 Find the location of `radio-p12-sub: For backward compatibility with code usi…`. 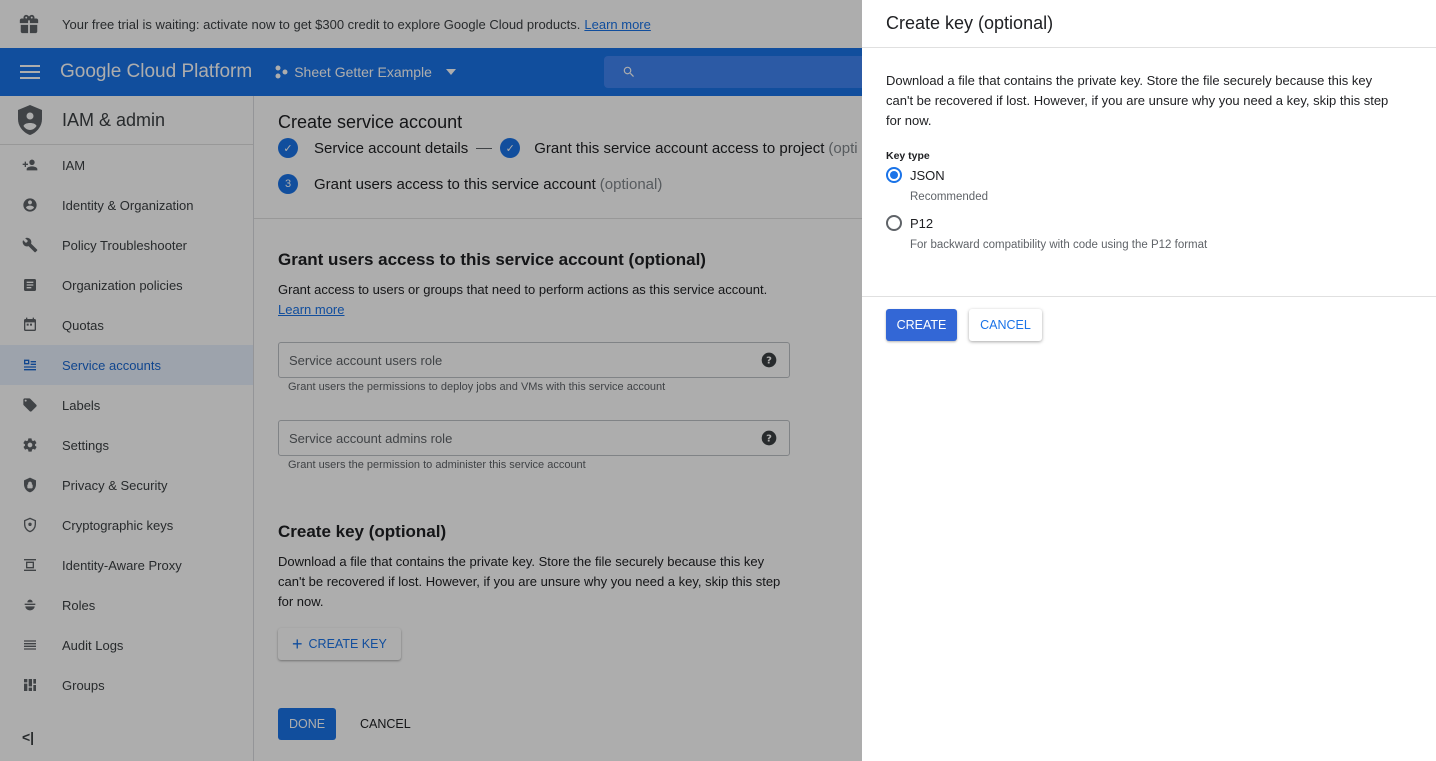

radio-p12-sub: For backward compatibility with code usi… is located at coordinates (1059, 245).